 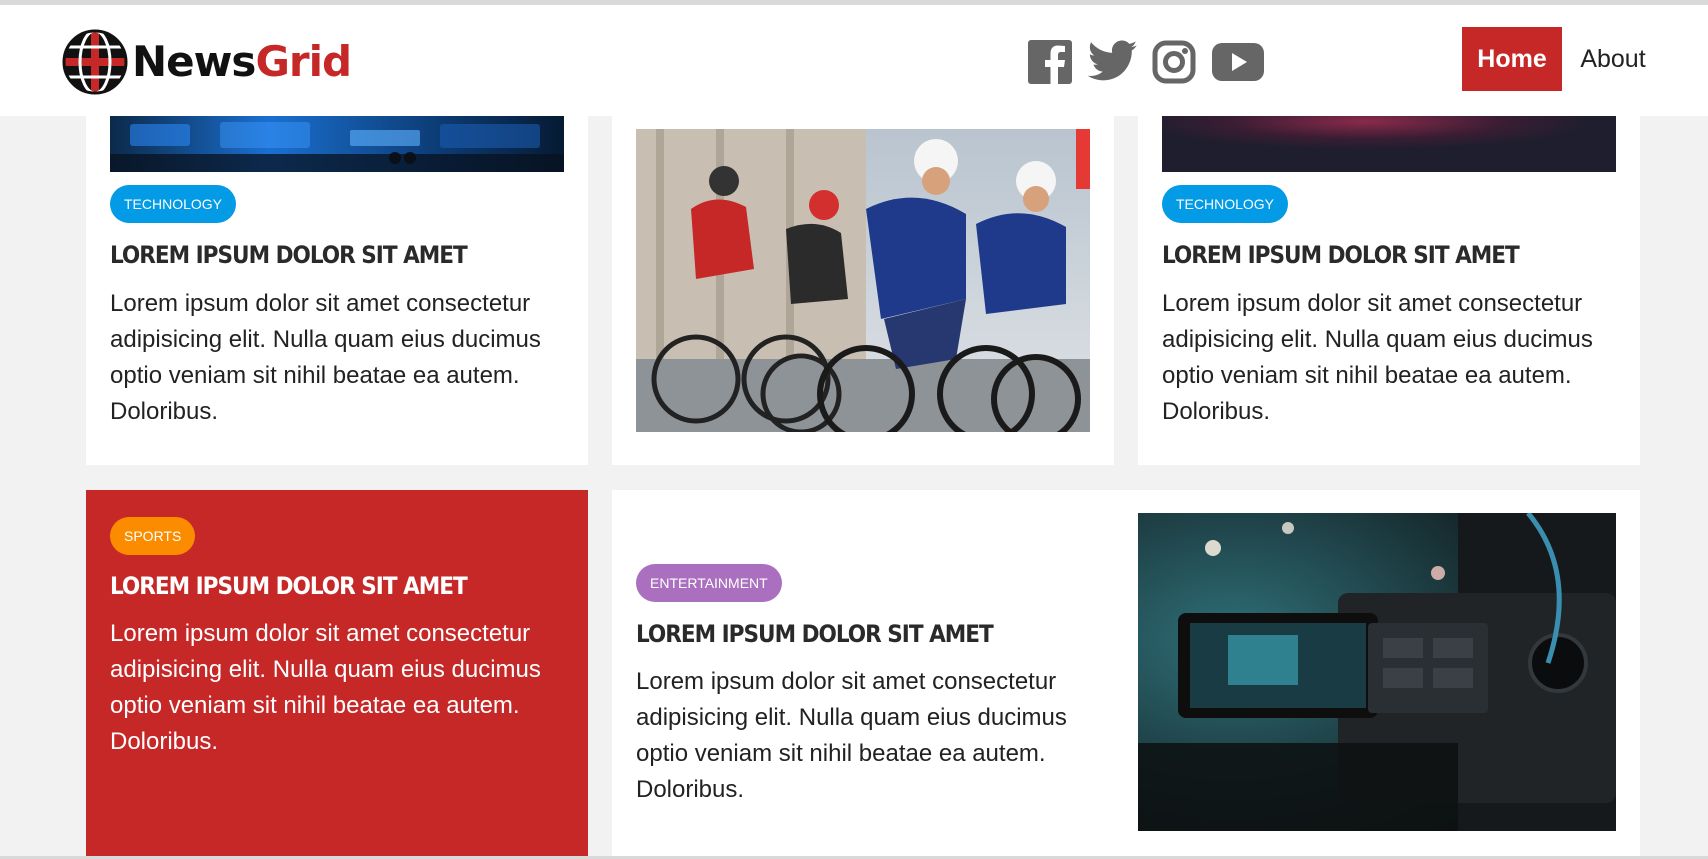 I want to click on nav-home-link: Home, so click(x=1512, y=59).